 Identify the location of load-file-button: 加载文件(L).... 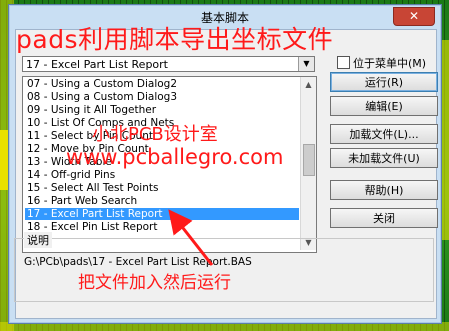
(384, 134).